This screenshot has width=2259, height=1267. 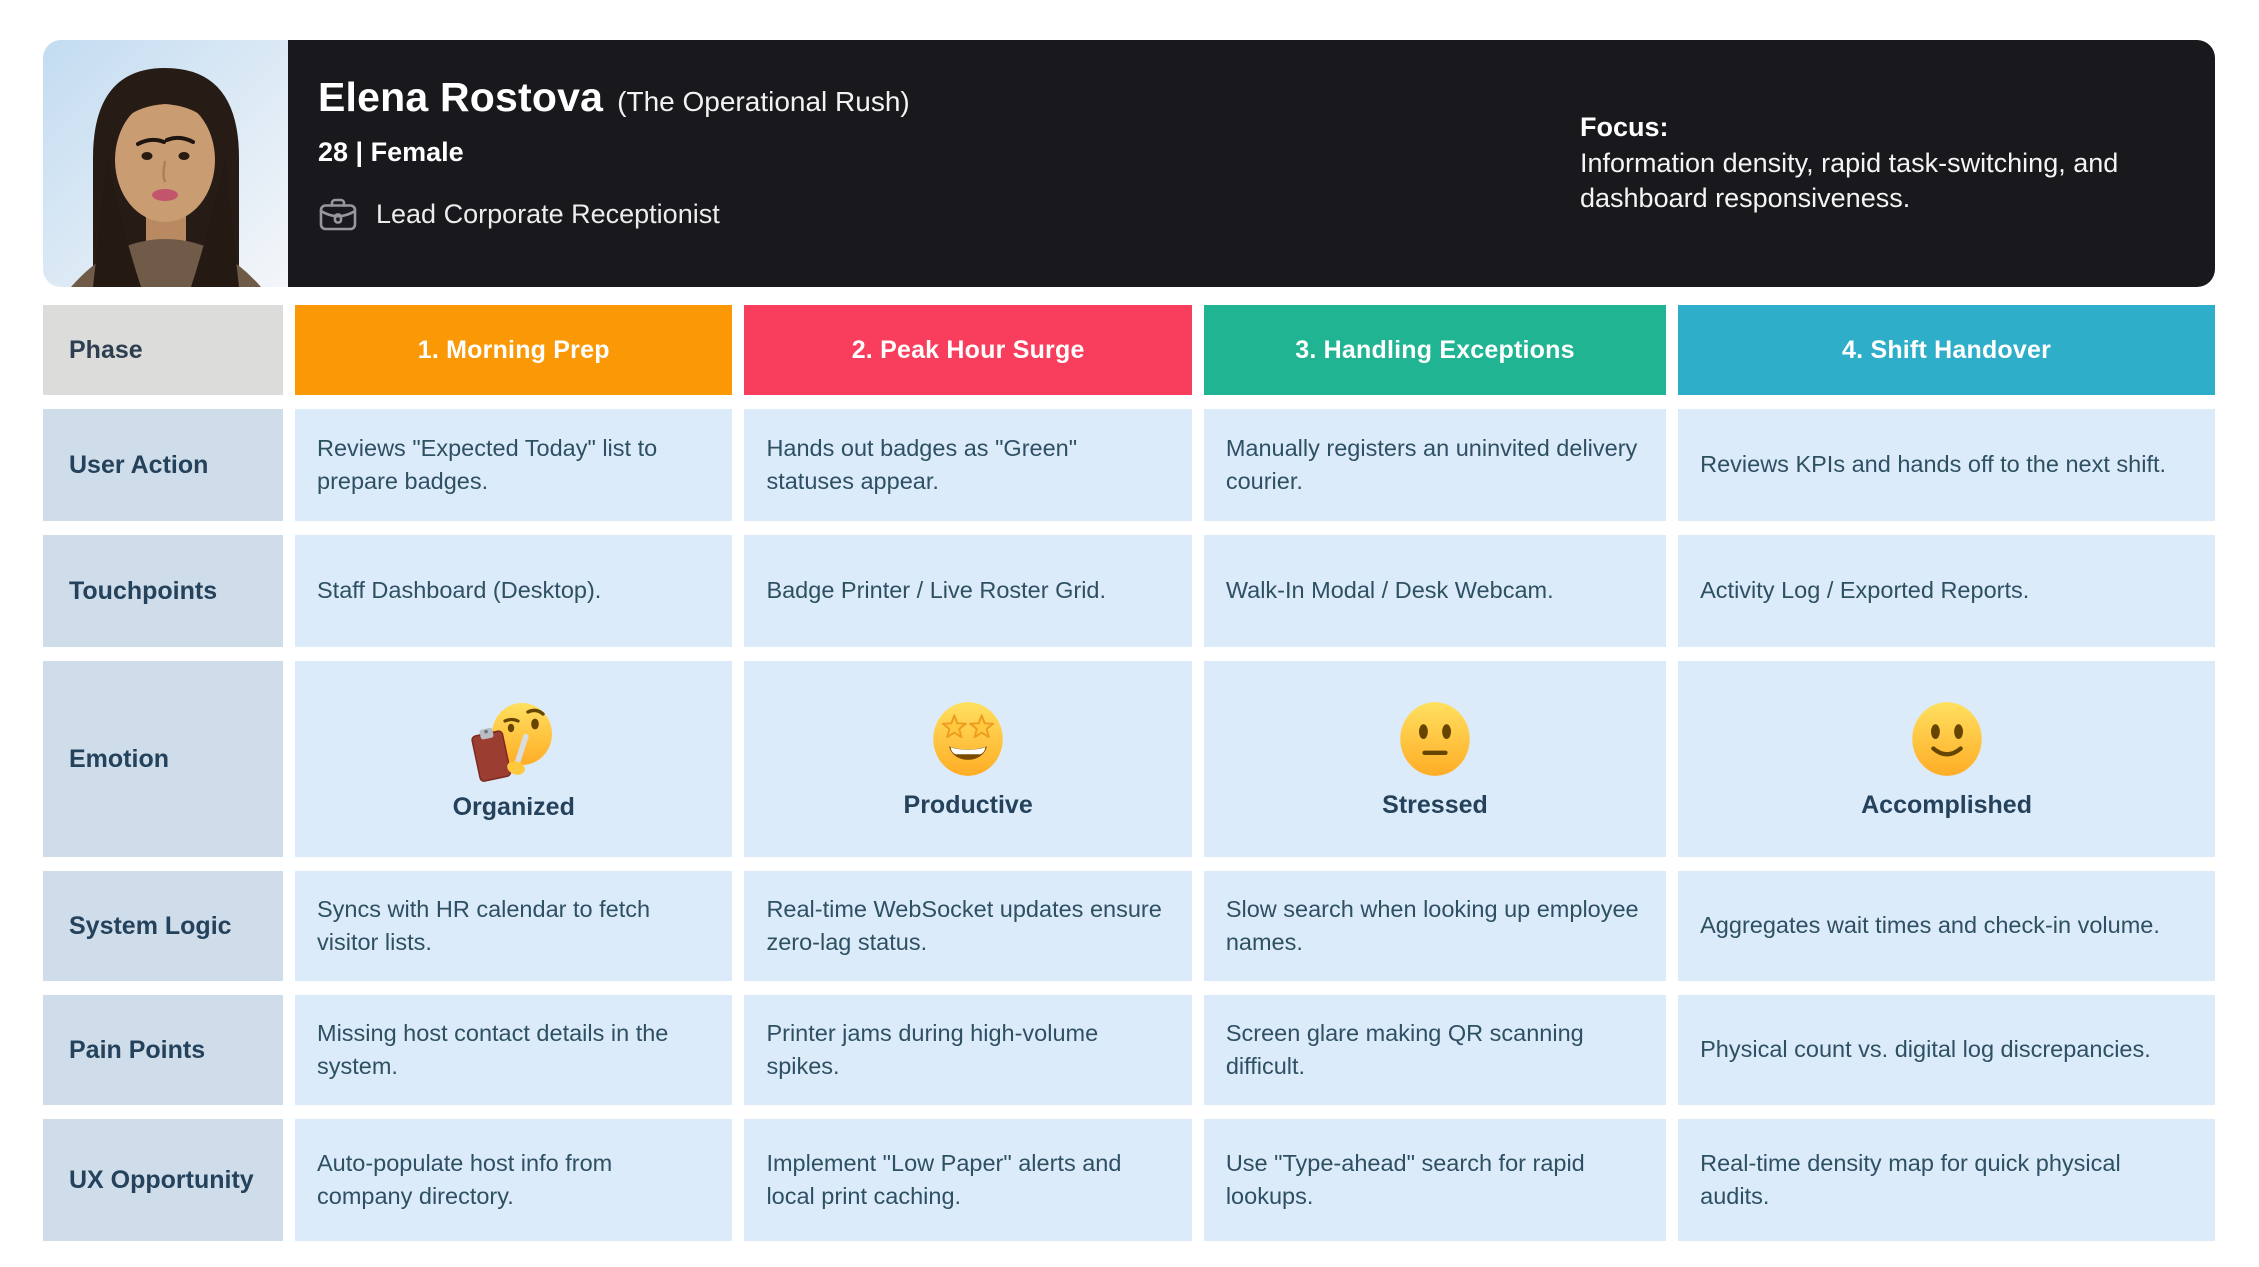 I want to click on row-header-pain-points: Pain Points, so click(x=163, y=1050).